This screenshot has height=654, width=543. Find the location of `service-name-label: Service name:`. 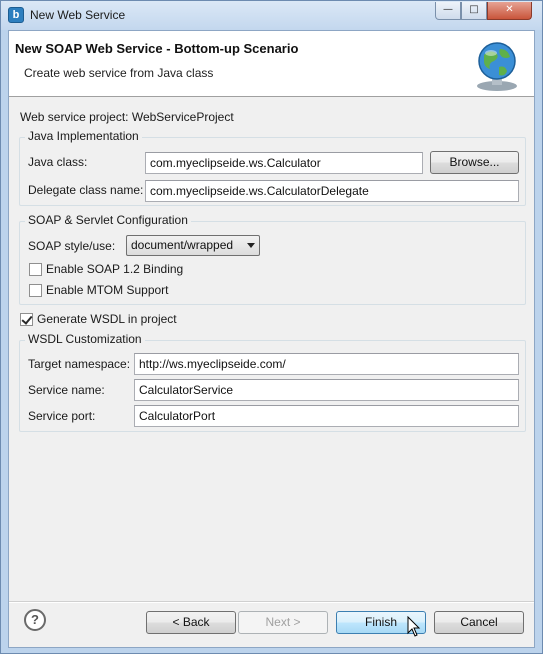

service-name-label: Service name: is located at coordinates (66, 390).